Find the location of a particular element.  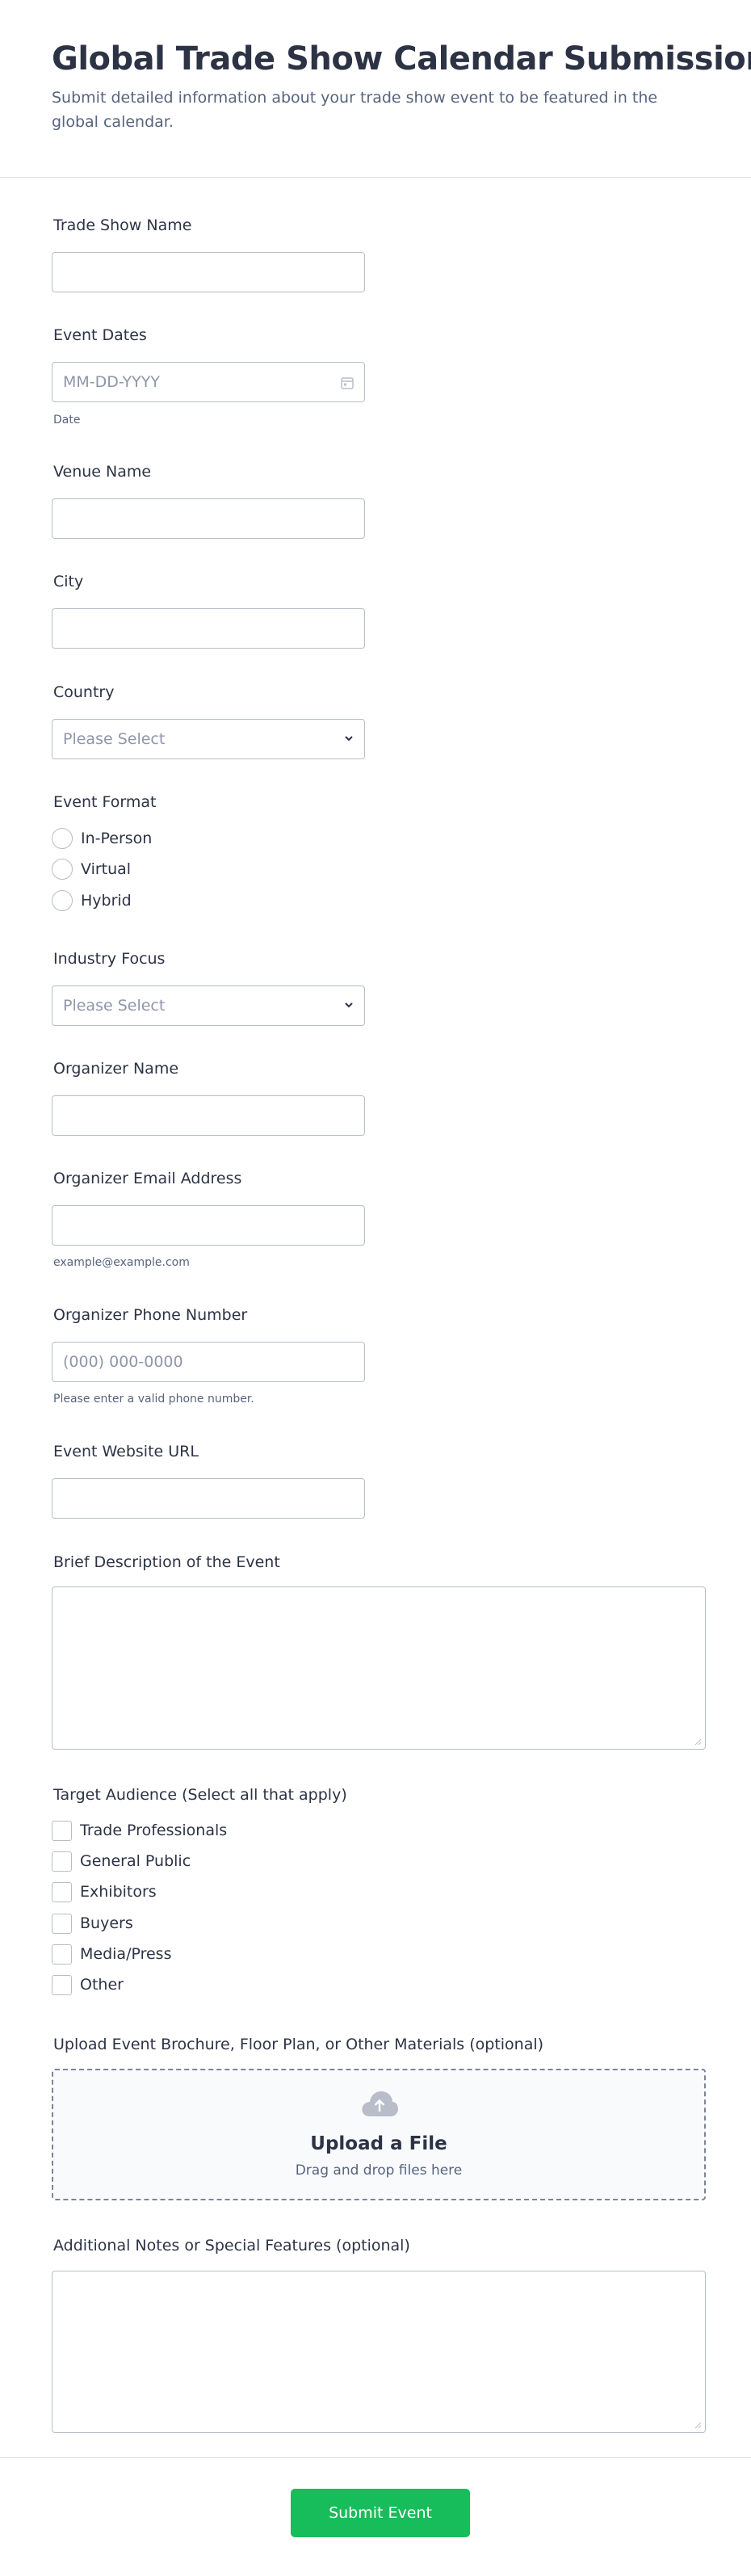

checkbox-option-exhibitors: Exhibitors is located at coordinates (104, 1892).